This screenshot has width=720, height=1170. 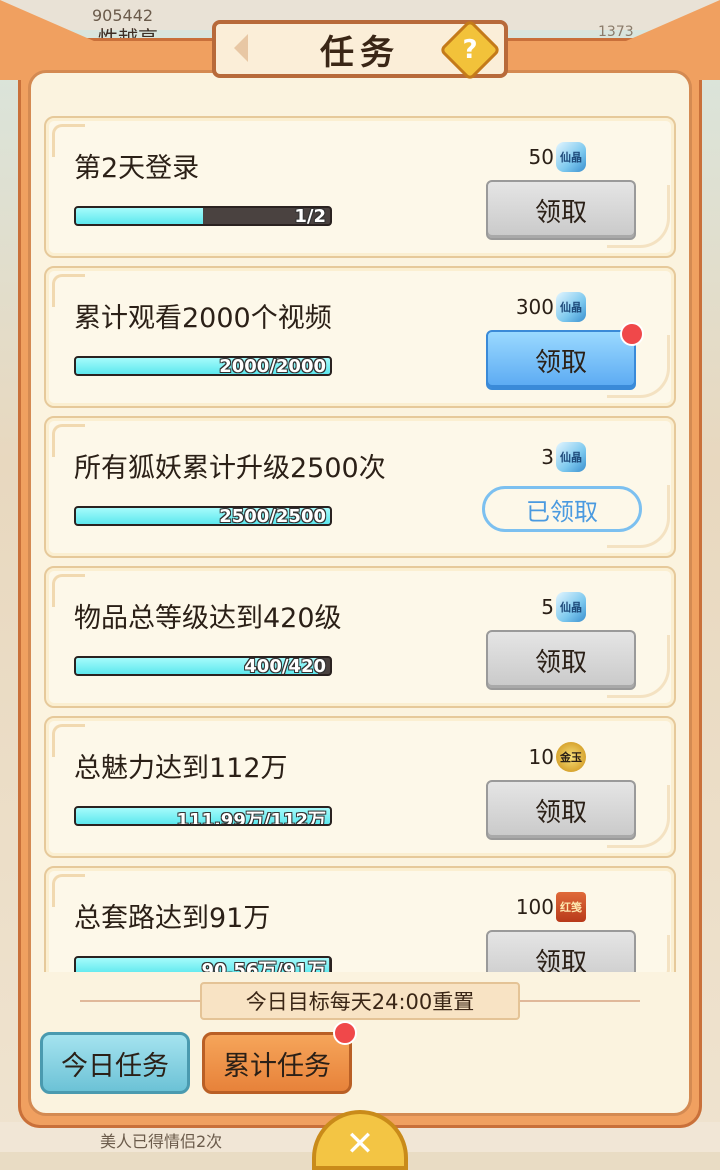 I want to click on task-reward: 100 红笺, so click(x=551, y=907).